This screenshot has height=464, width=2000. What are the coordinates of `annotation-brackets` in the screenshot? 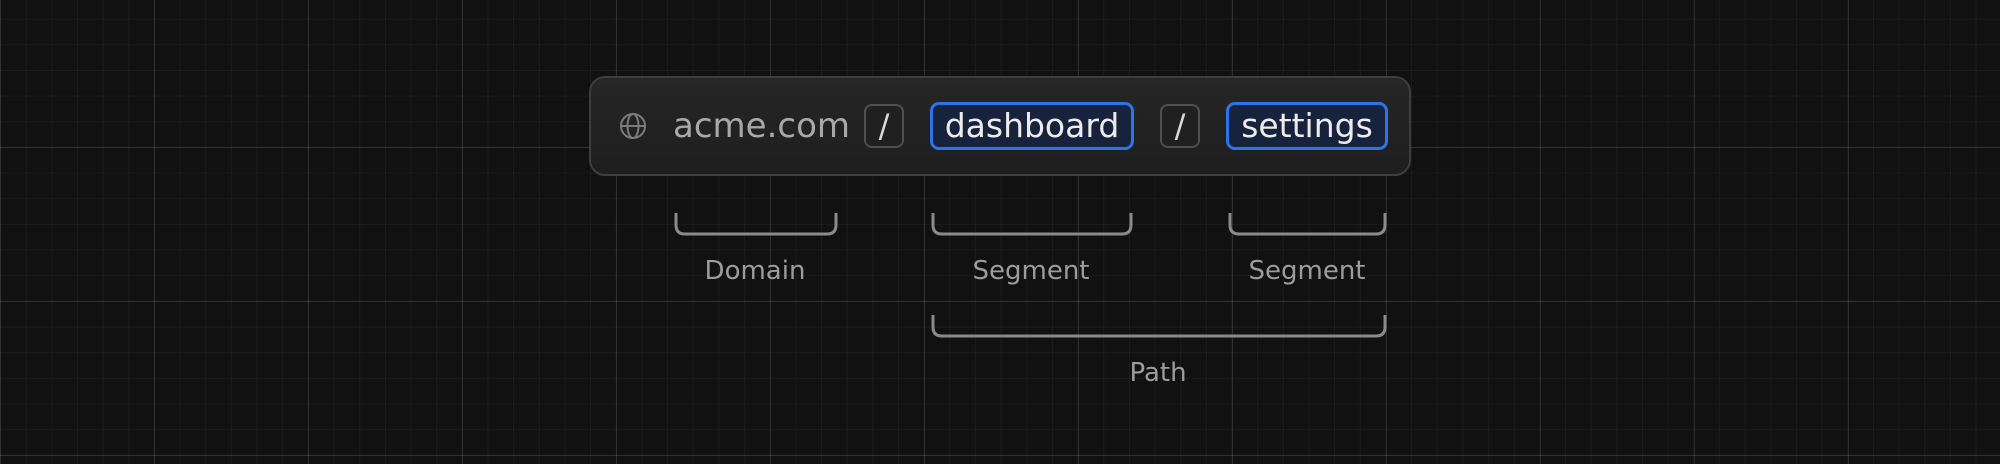 It's located at (1030, 275).